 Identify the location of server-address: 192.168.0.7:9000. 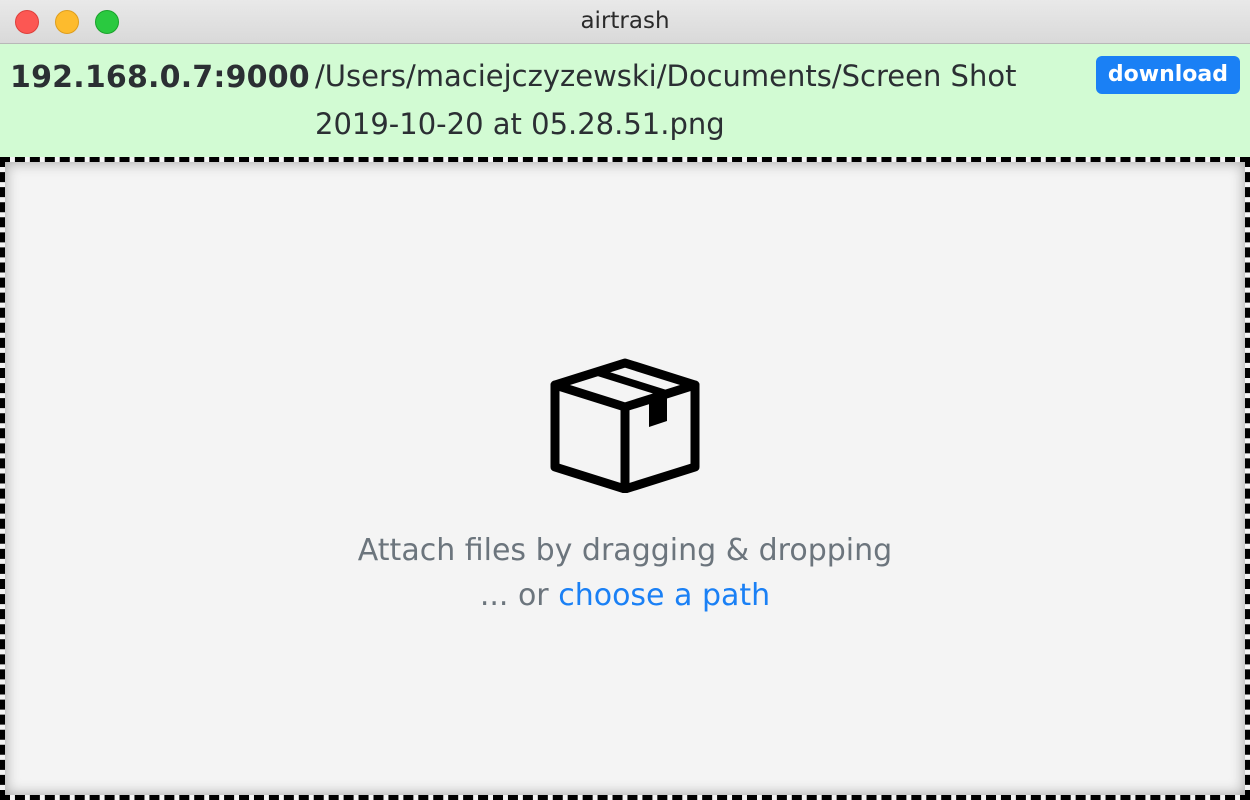
(160, 77).